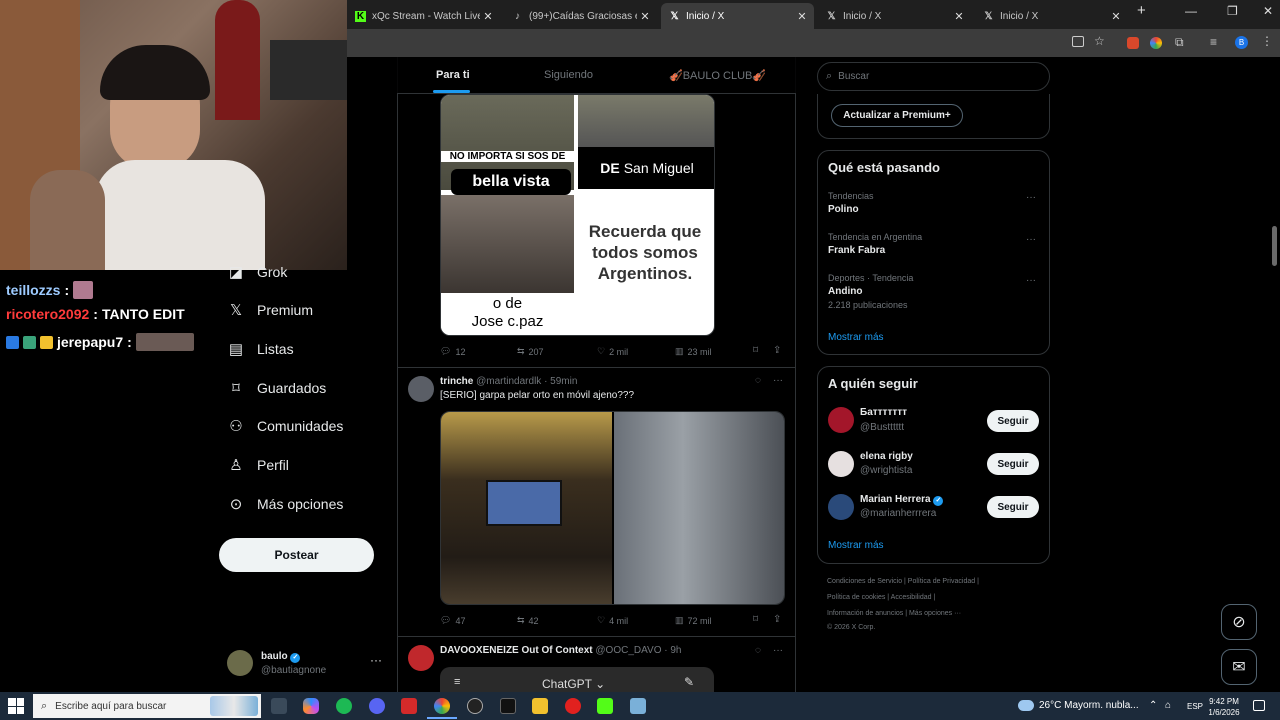 The width and height of the screenshot is (1280, 720). What do you see at coordinates (1259, 705) in the screenshot?
I see `notification-icon` at bounding box center [1259, 705].